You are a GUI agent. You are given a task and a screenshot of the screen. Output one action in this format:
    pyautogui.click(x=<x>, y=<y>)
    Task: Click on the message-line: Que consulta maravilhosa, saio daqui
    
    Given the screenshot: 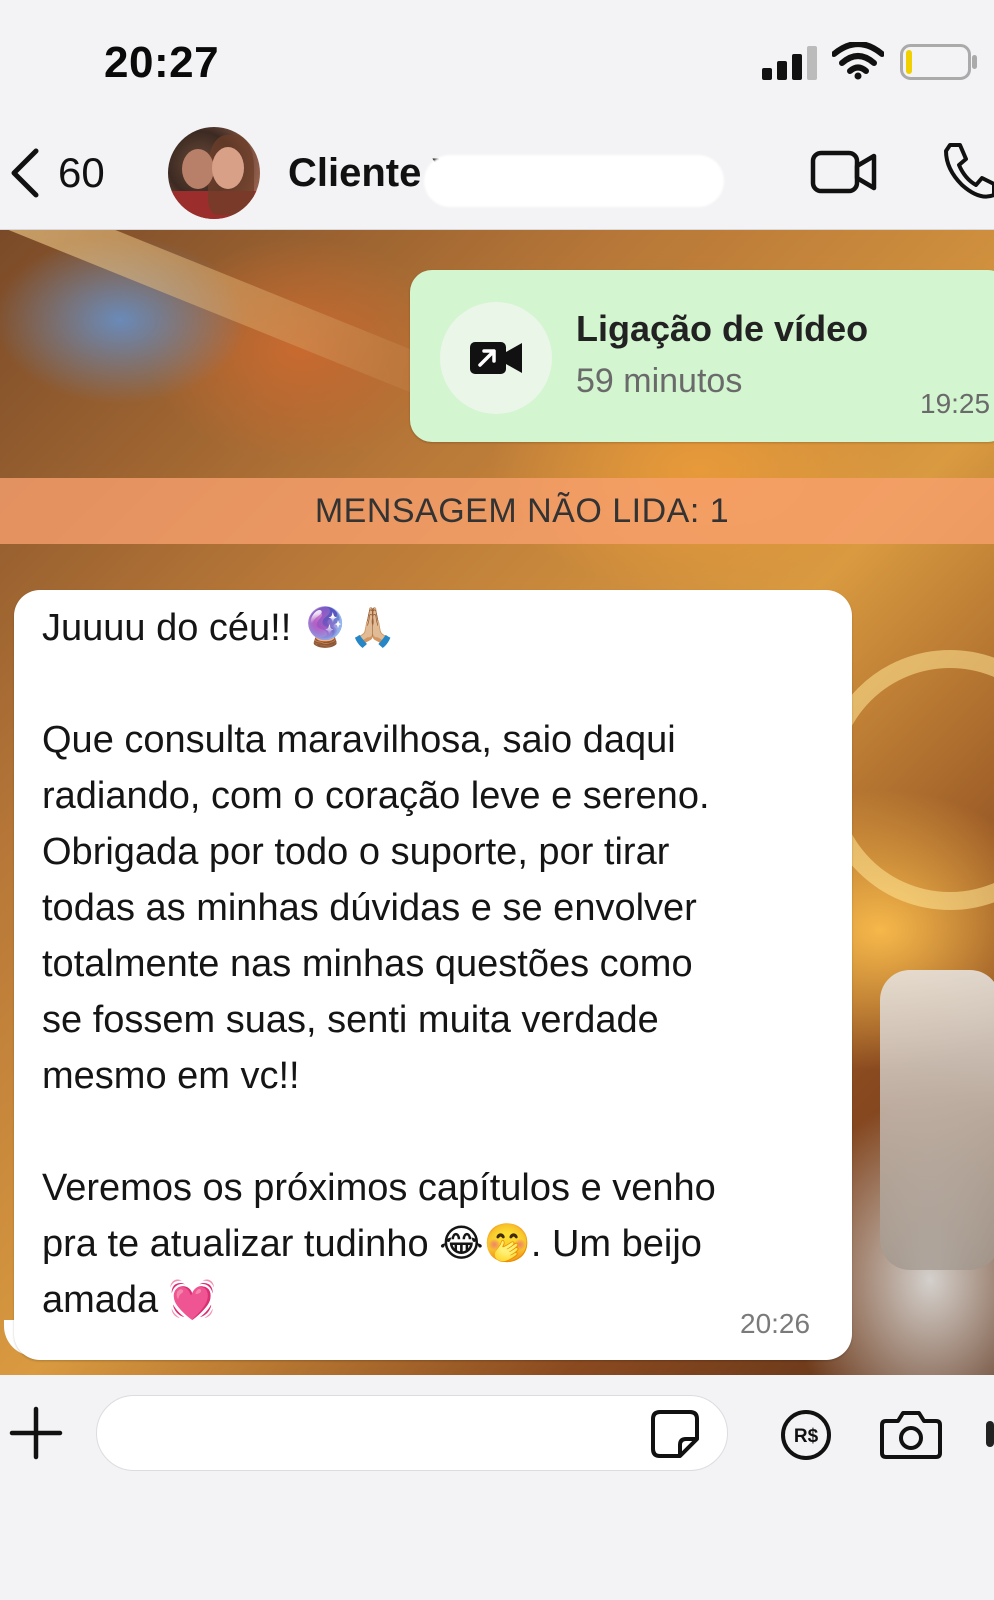 What is the action you would take?
    pyautogui.click(x=359, y=740)
    